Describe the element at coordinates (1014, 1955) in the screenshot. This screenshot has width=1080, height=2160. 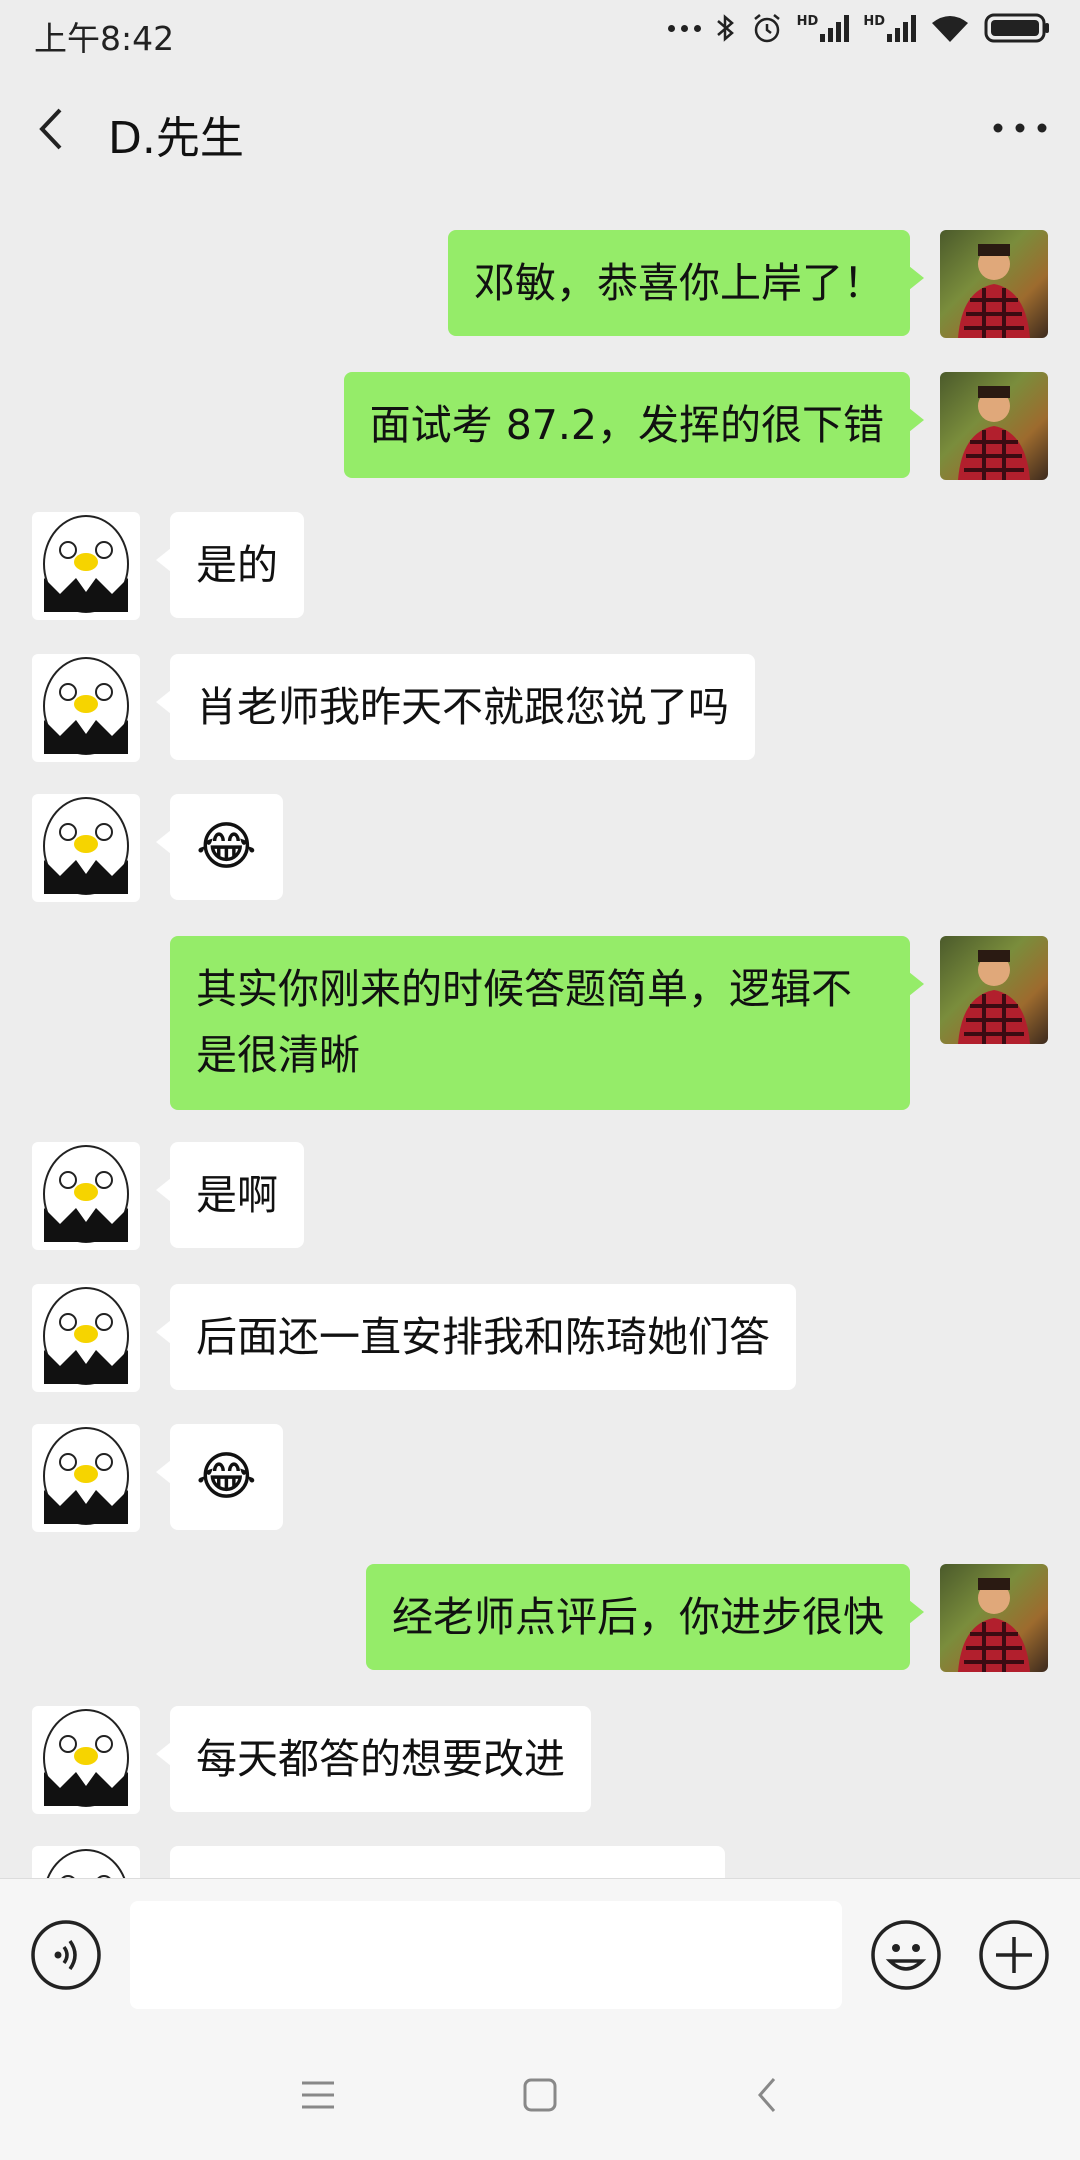
I see `plus-icon` at that location.